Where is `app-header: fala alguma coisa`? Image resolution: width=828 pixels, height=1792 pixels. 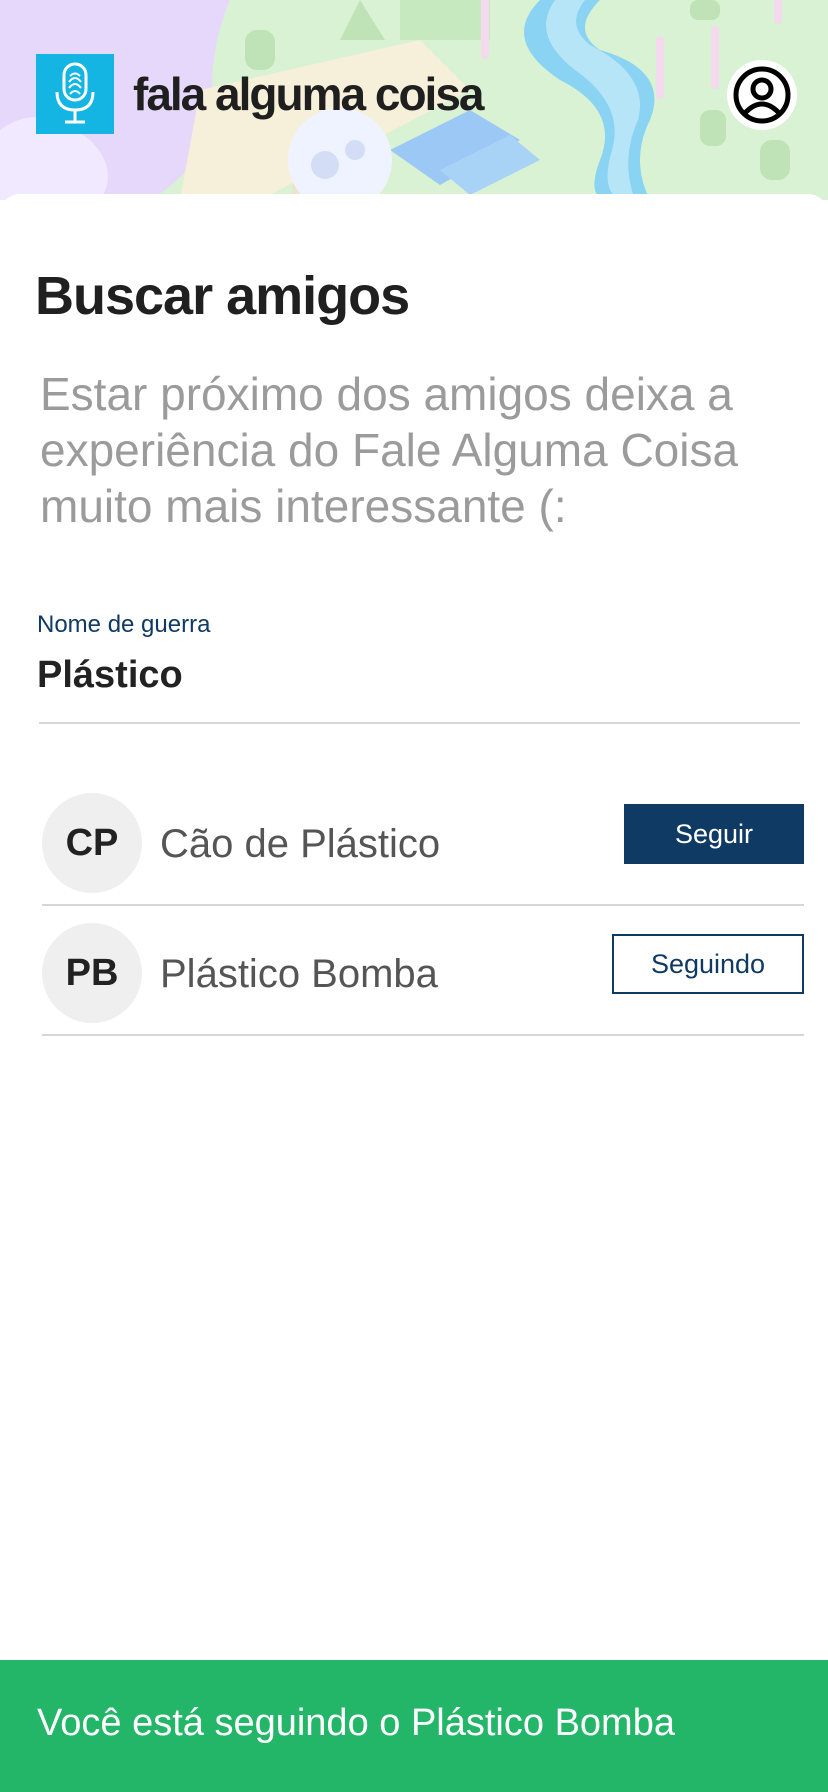
app-header: fala alguma coisa is located at coordinates (414, 100).